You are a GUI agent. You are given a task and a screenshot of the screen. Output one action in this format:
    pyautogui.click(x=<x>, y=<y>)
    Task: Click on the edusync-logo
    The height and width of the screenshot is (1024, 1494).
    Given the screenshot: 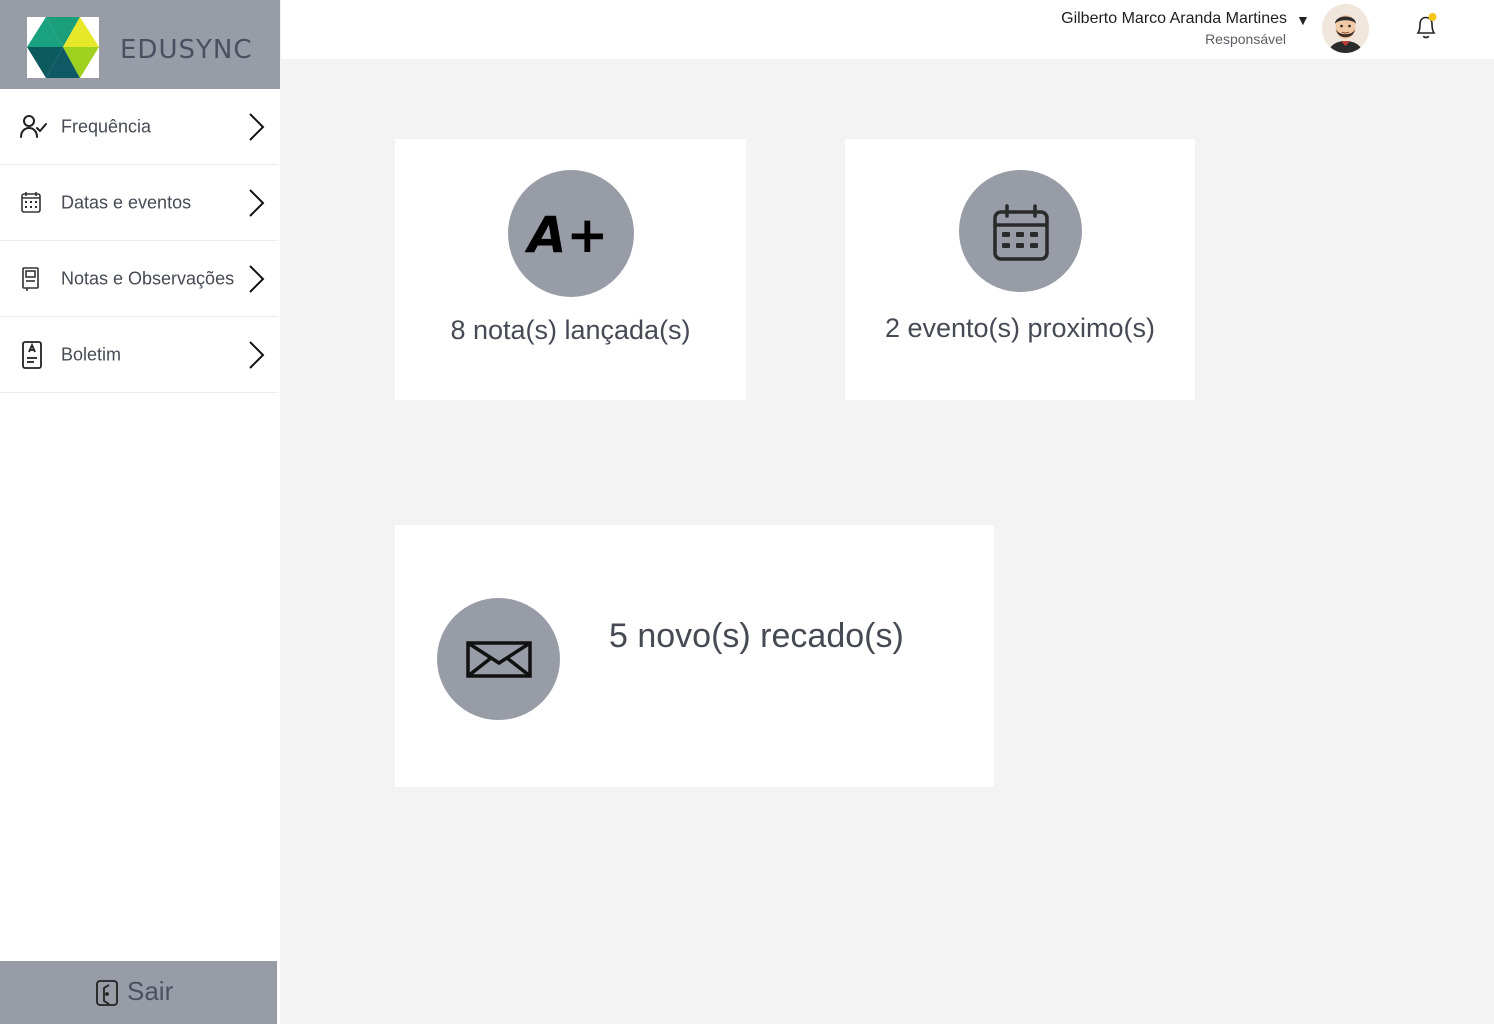 What is the action you would take?
    pyautogui.click(x=63, y=47)
    